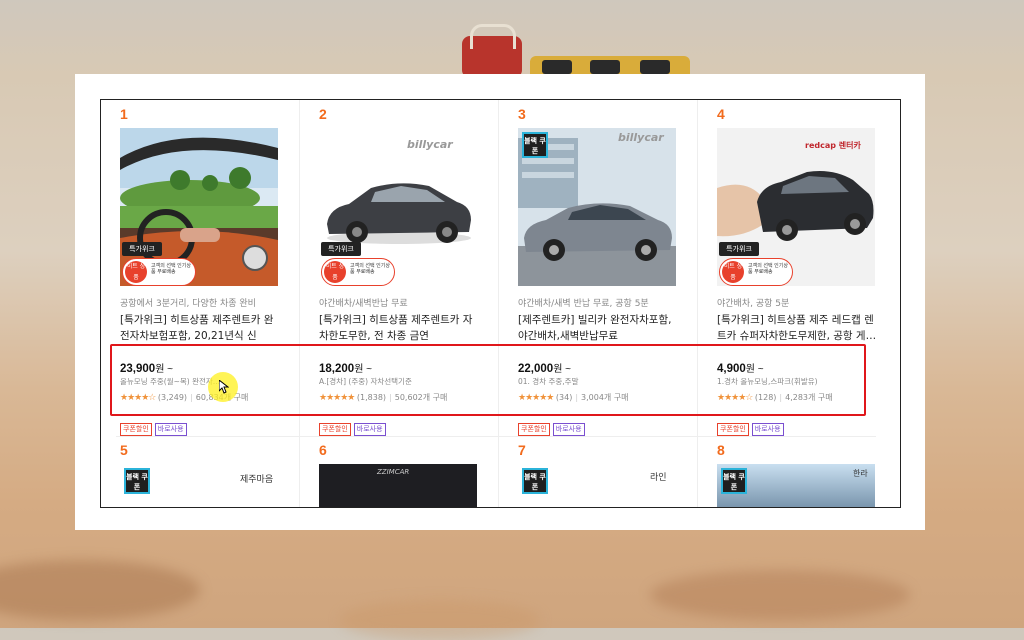  What do you see at coordinates (257, 480) in the screenshot?
I see `brand-text: 제주마음` at bounding box center [257, 480].